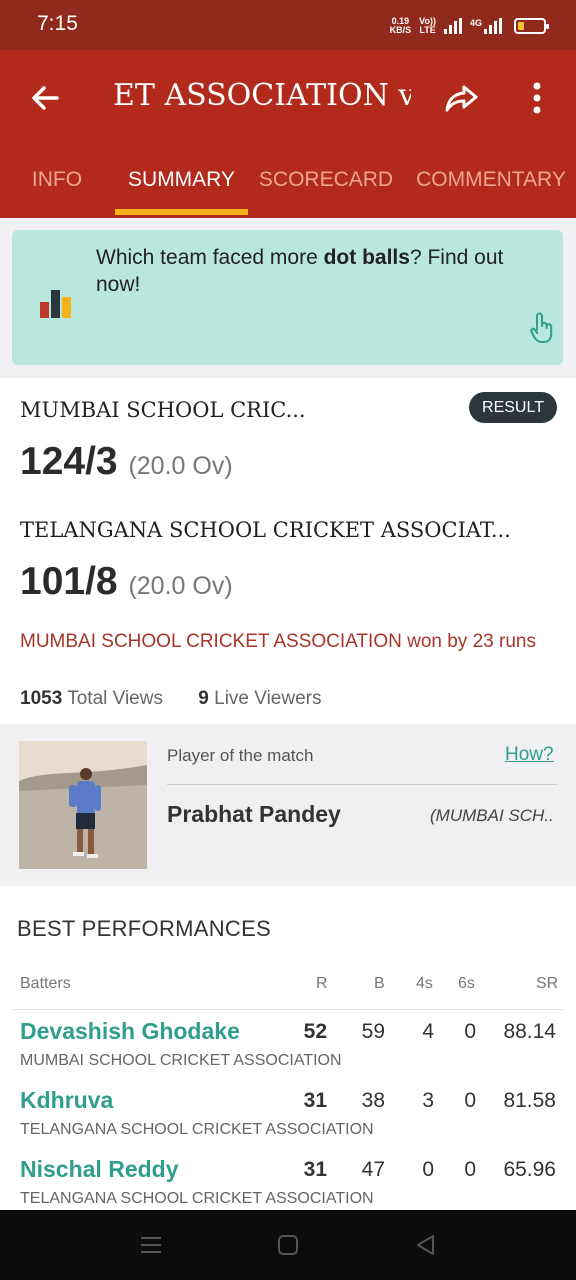 The image size is (576, 1280). Describe the element at coordinates (529, 755) in the screenshot. I see `how-link: How?` at that location.